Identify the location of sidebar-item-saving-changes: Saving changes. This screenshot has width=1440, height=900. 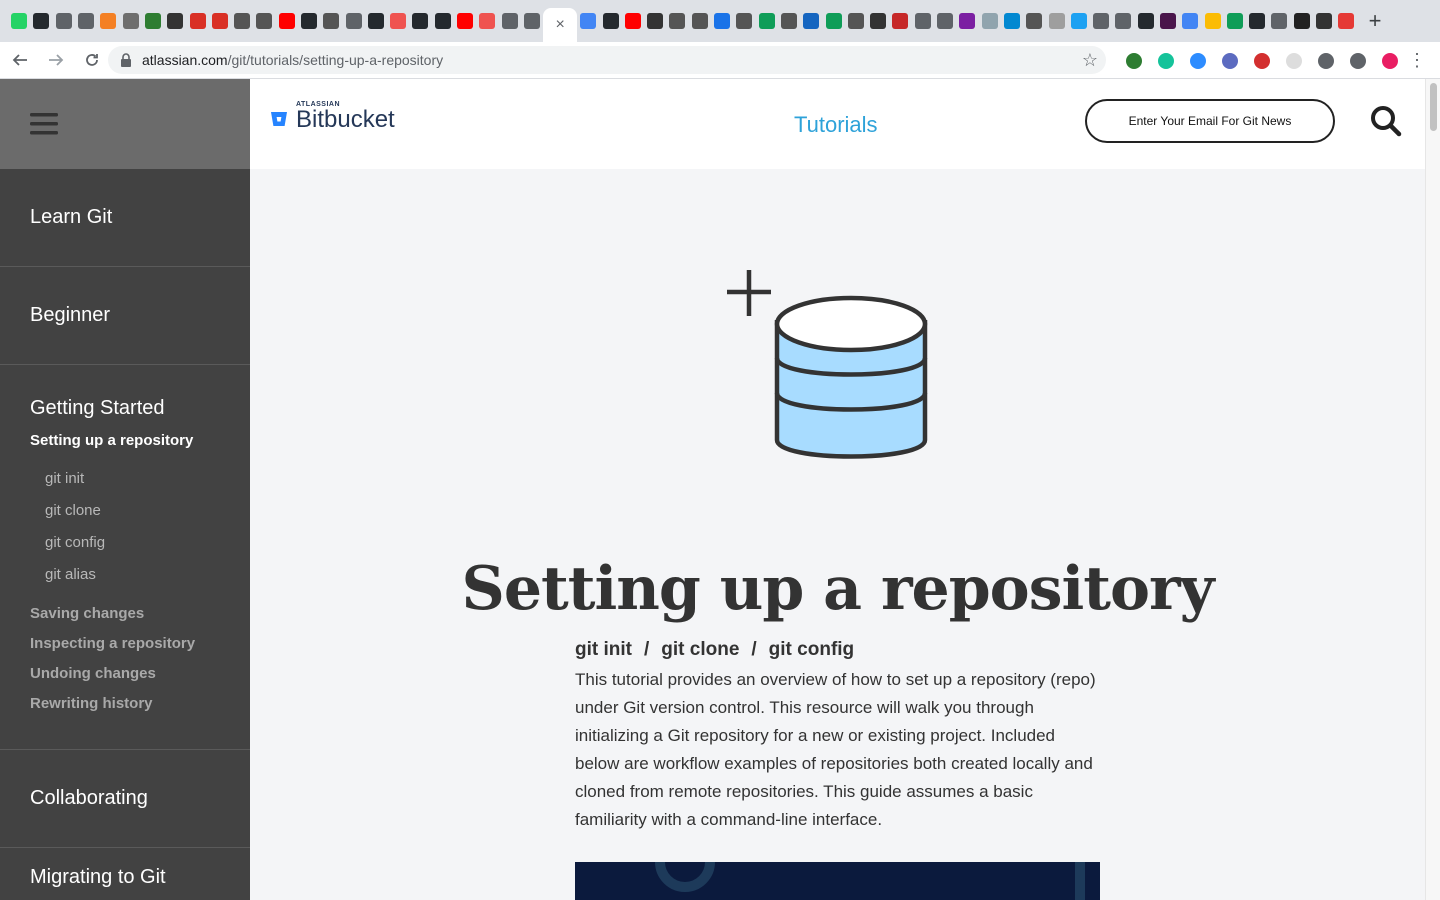
(140, 614).